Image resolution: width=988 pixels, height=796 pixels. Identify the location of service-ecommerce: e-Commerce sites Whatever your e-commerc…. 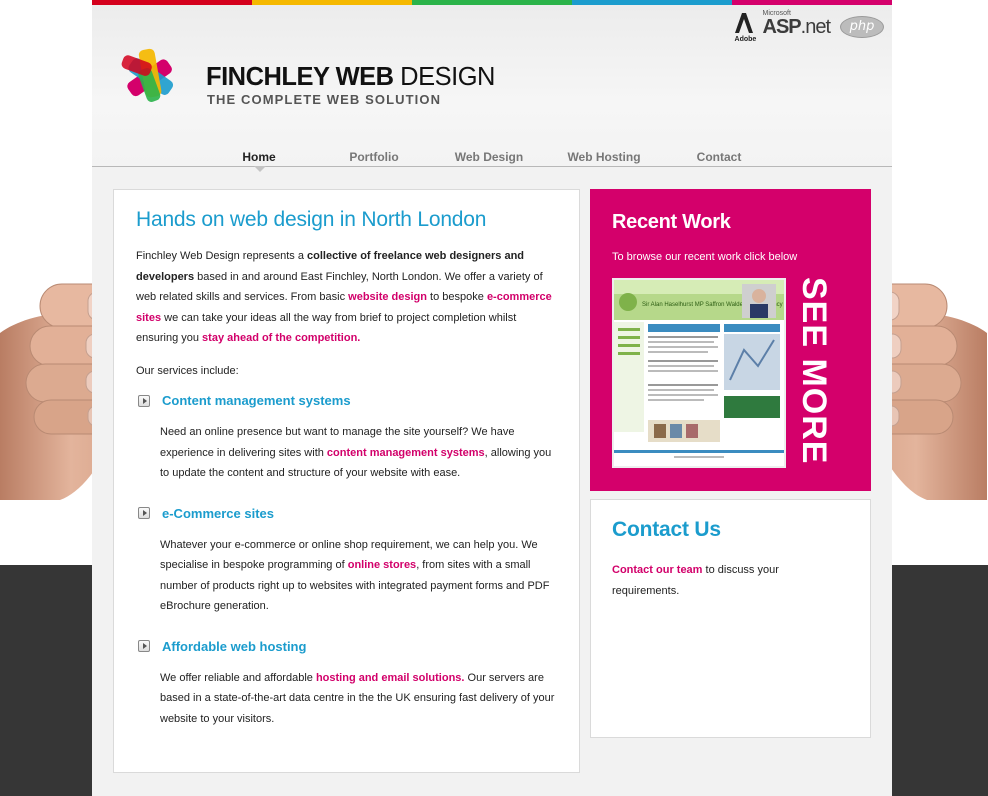
(346, 561).